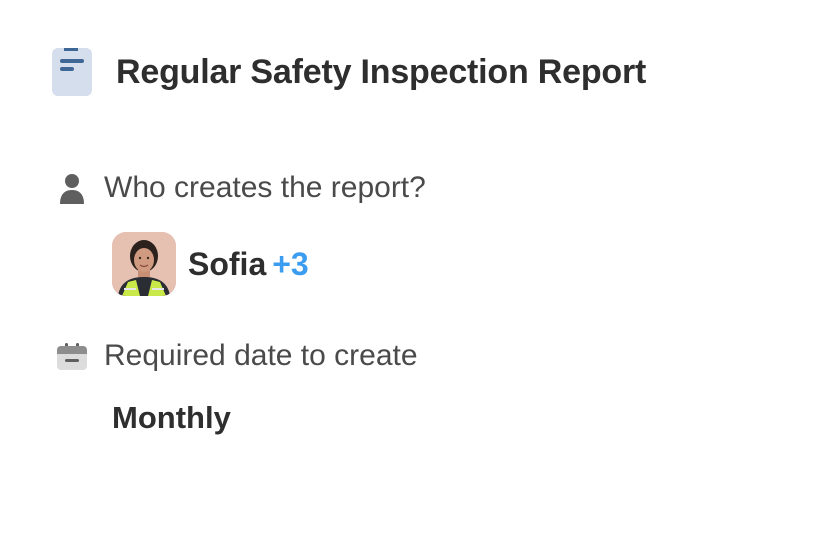 The image size is (840, 560). What do you see at coordinates (171, 417) in the screenshot?
I see `schedule-value: Monthly` at bounding box center [171, 417].